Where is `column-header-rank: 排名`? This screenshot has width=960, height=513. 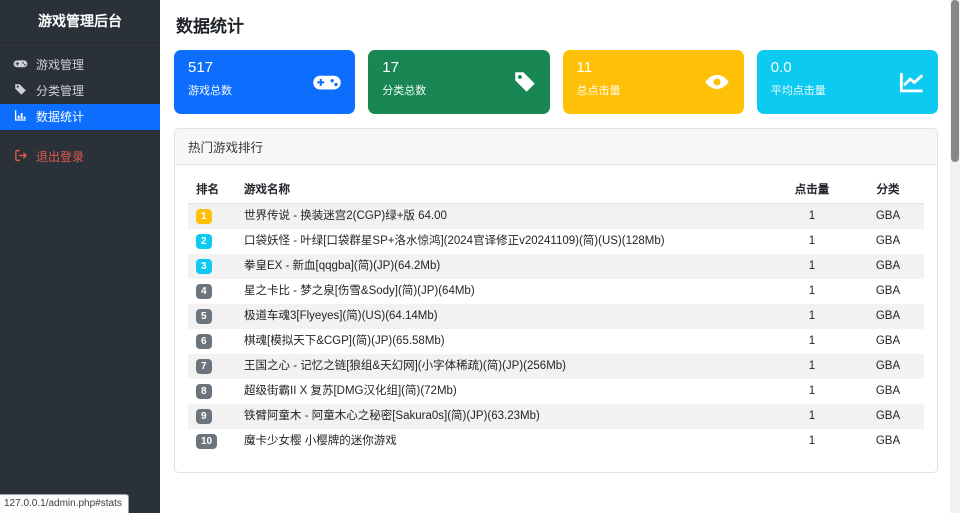
column-header-rank: 排名 is located at coordinates (212, 189).